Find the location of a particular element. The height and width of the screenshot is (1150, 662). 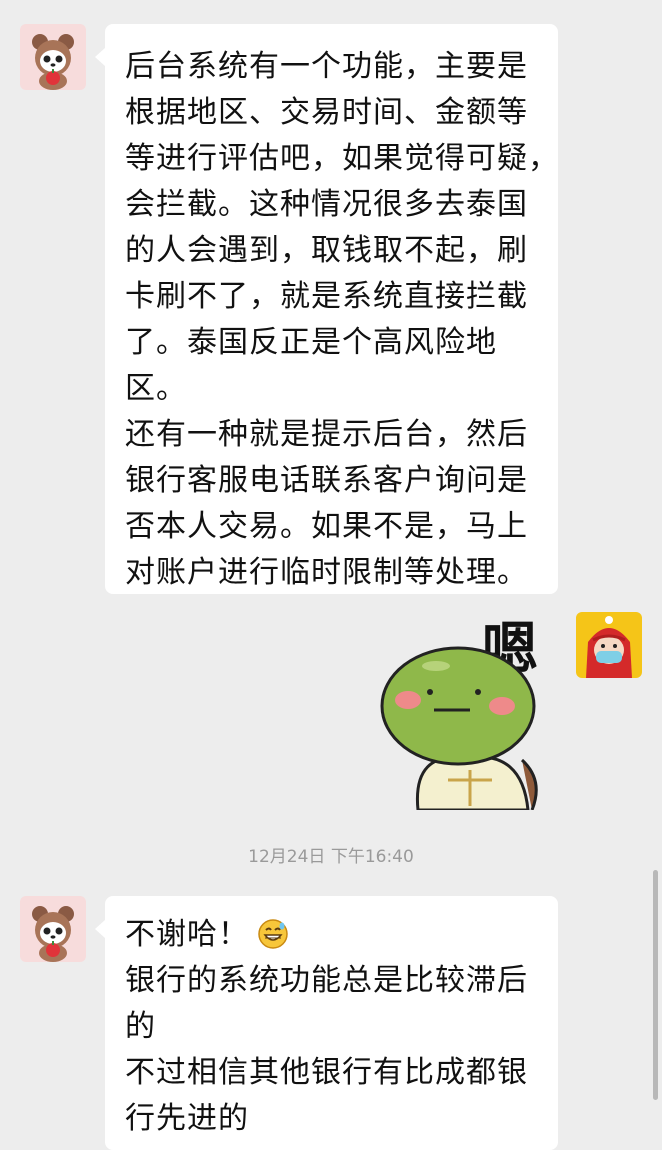

message-line: 的人会遇到，取钱取不起，刷 is located at coordinates (326, 250).